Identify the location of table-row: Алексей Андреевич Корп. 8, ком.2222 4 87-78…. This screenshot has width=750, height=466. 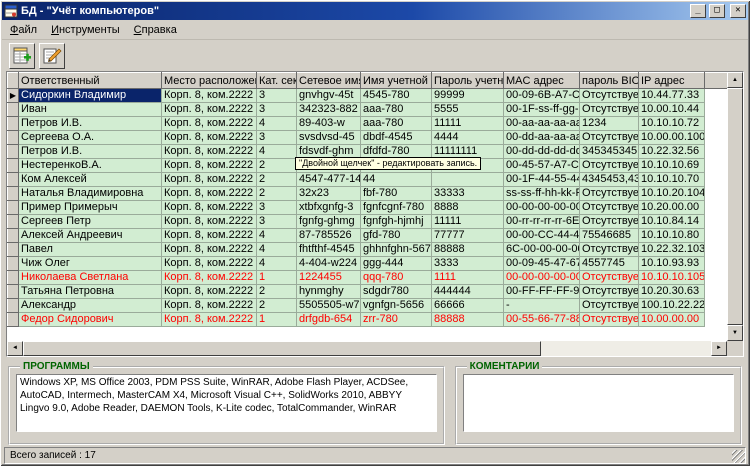
(368, 235).